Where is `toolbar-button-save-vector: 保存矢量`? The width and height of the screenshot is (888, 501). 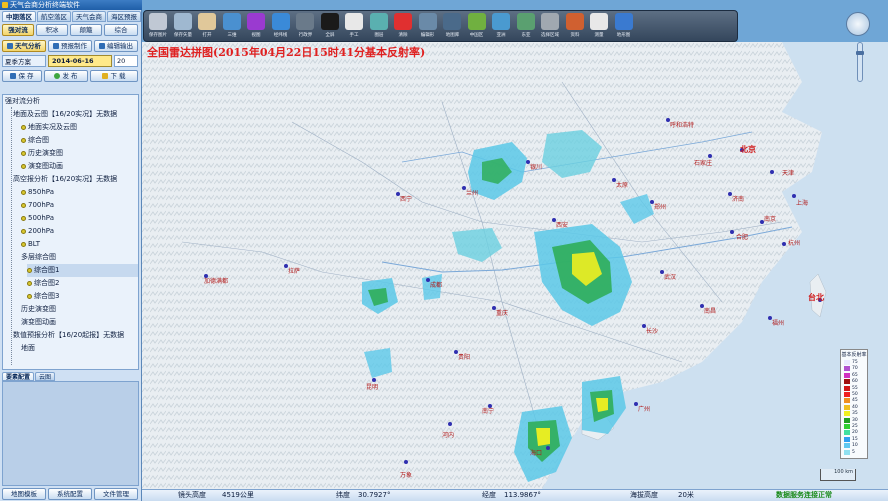 toolbar-button-save-vector: 保存矢量 is located at coordinates (183, 27).